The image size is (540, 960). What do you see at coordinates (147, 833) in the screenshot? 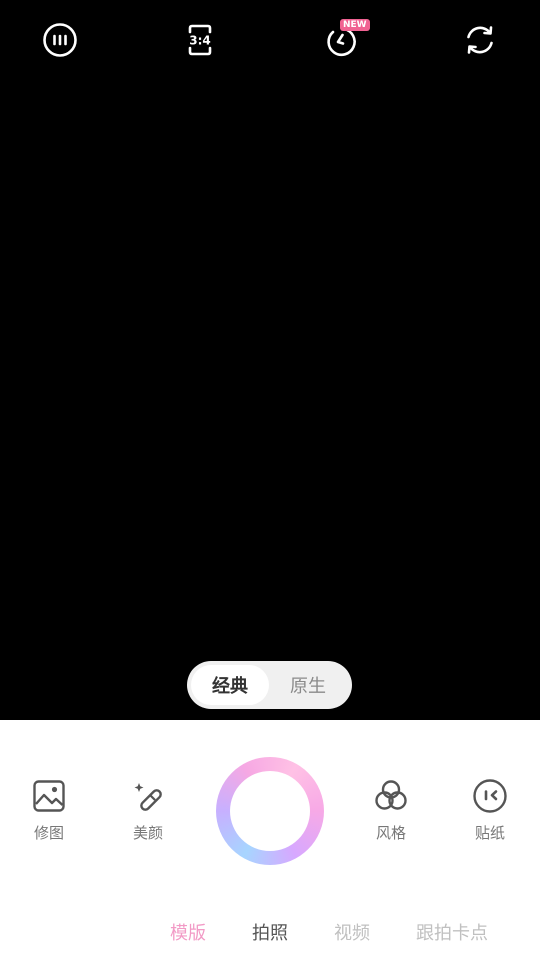
I see `beauty-label: 美颜` at bounding box center [147, 833].